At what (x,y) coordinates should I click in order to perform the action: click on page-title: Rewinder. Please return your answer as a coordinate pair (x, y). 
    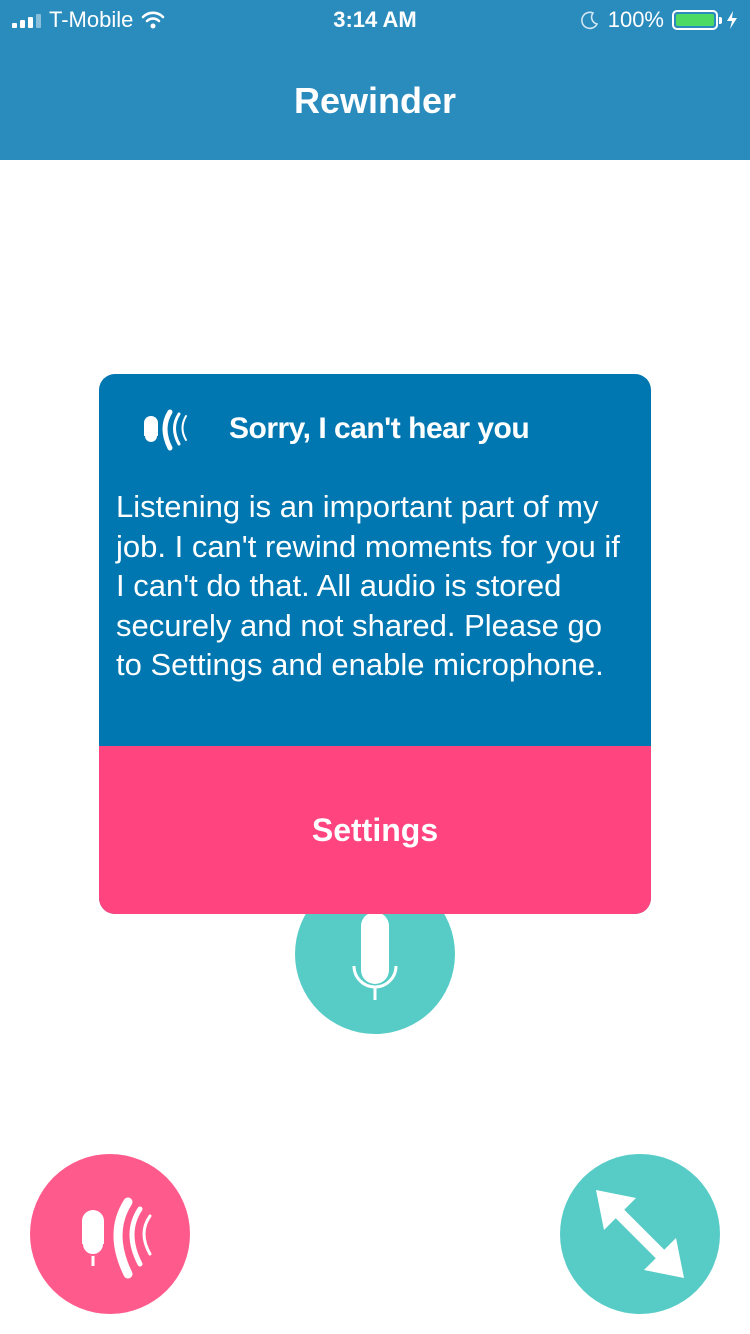
    Looking at the image, I should click on (375, 100).